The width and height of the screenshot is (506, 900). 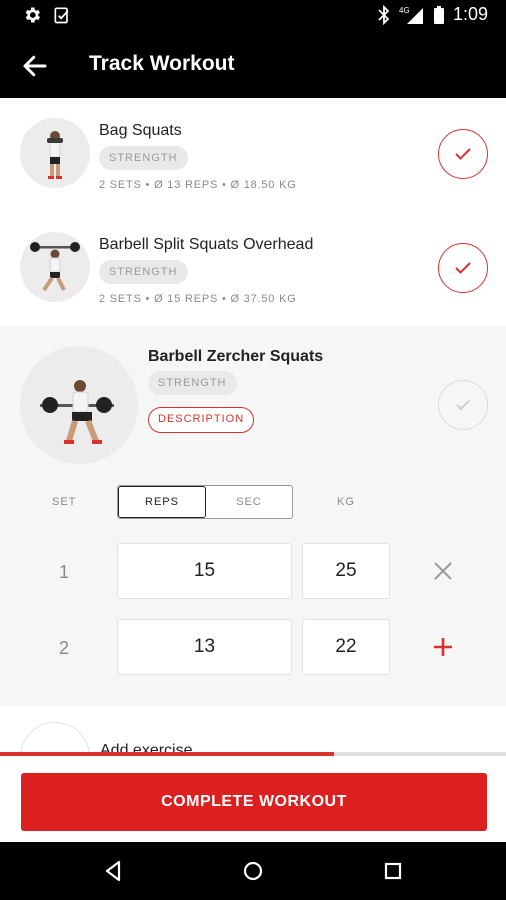 What do you see at coordinates (346, 502) in the screenshot?
I see `column-header-kg: KG` at bounding box center [346, 502].